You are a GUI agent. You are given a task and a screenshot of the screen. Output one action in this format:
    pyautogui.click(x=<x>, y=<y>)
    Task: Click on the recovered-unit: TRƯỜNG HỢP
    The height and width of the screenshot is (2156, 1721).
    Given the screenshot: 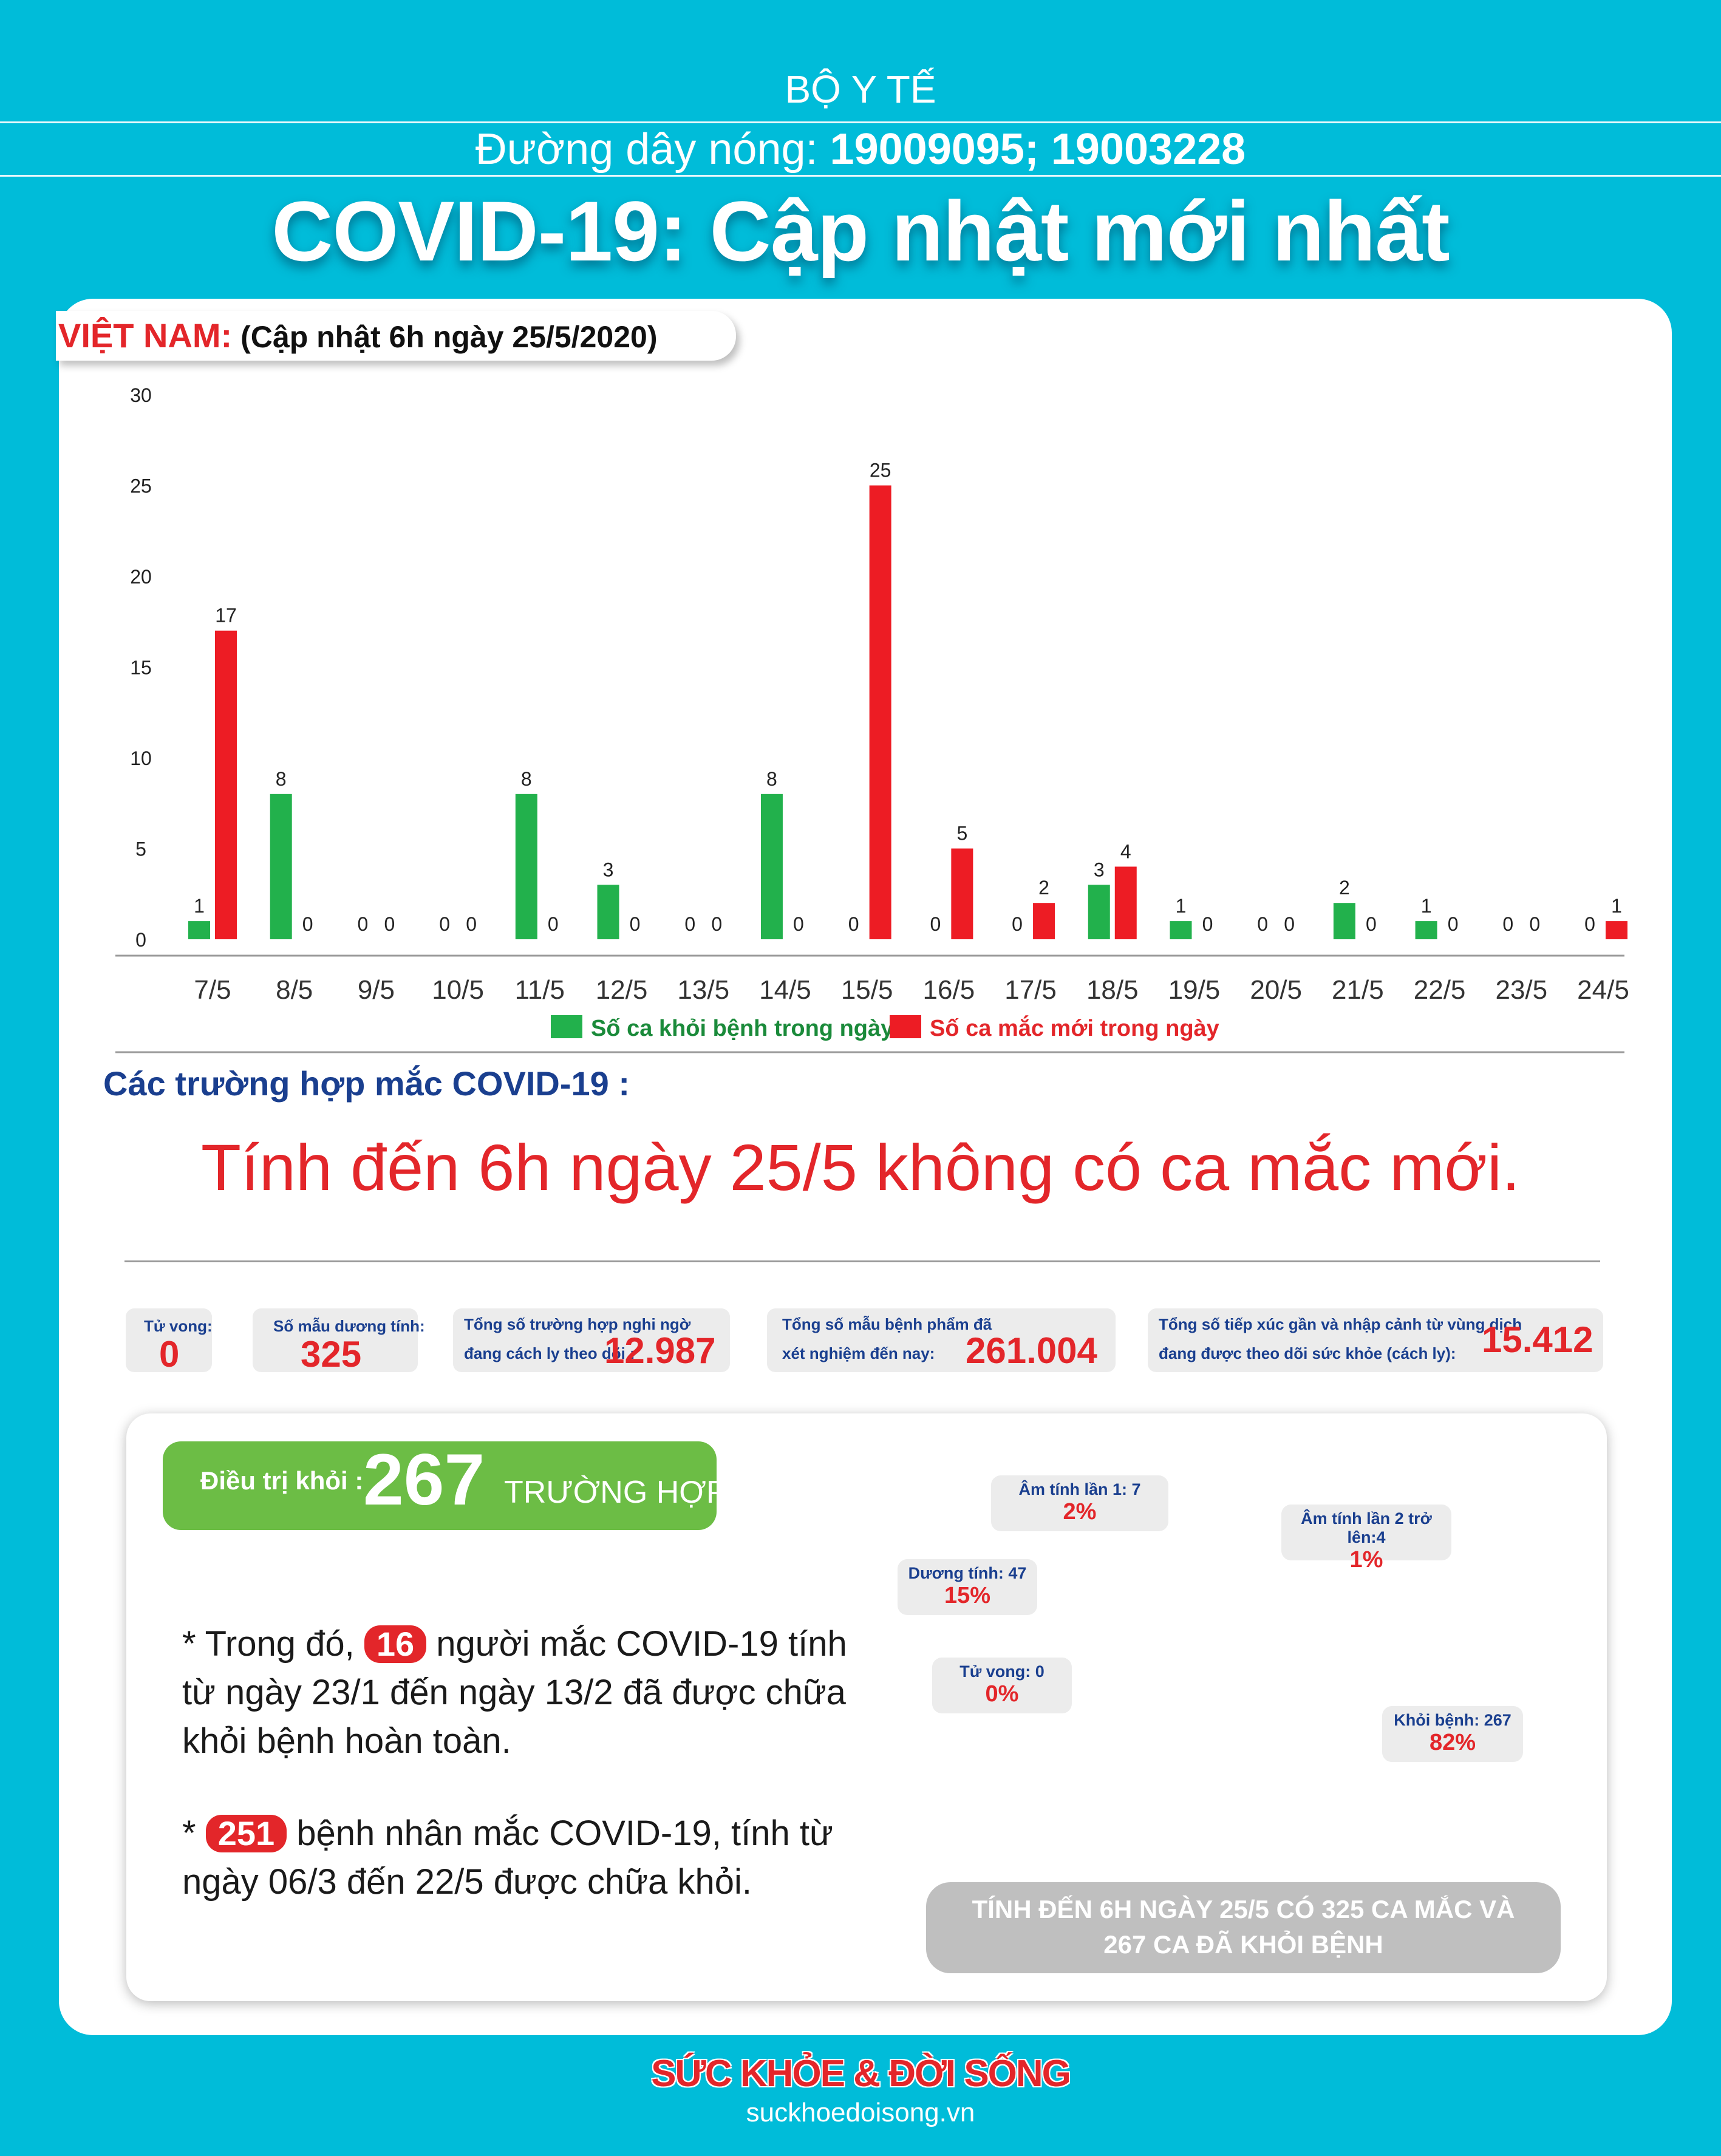 What is the action you would take?
    pyautogui.click(x=616, y=1492)
    